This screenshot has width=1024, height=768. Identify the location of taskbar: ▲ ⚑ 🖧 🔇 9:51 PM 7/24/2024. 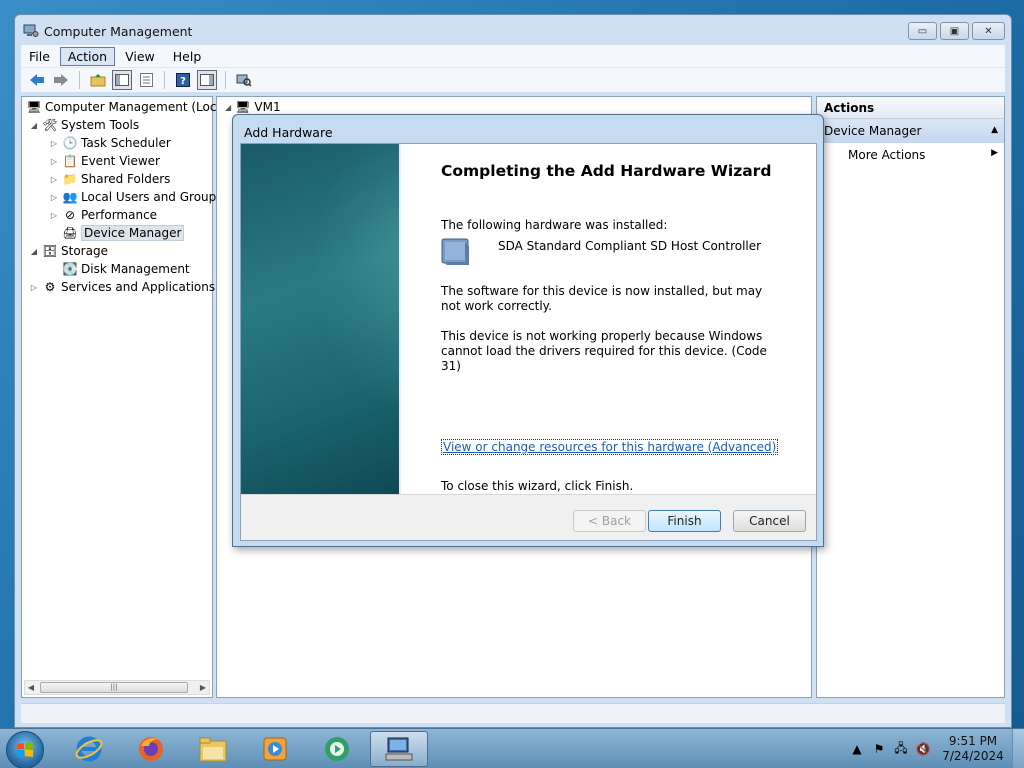
(512, 748).